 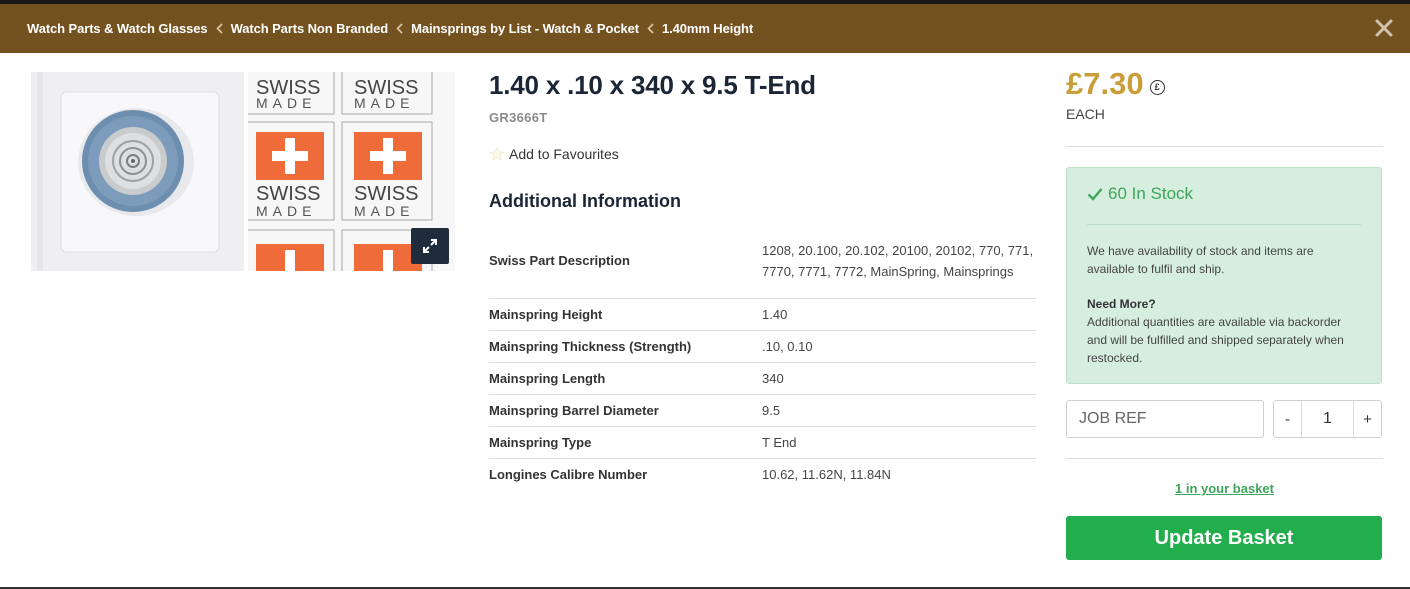 I want to click on currency-icon: £, so click(x=1157, y=87).